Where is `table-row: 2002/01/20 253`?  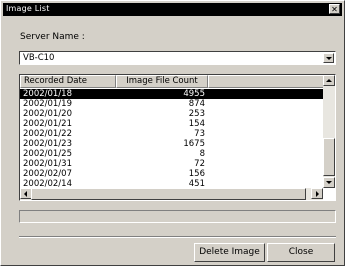 table-row: 2002/01/20 253 is located at coordinates (172, 114).